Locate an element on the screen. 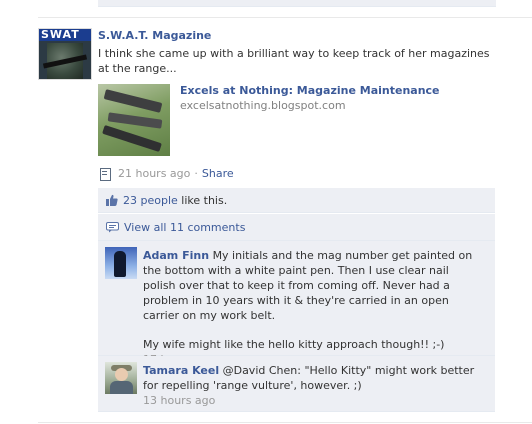 The image size is (532, 424). shirt-shape is located at coordinates (121, 387).